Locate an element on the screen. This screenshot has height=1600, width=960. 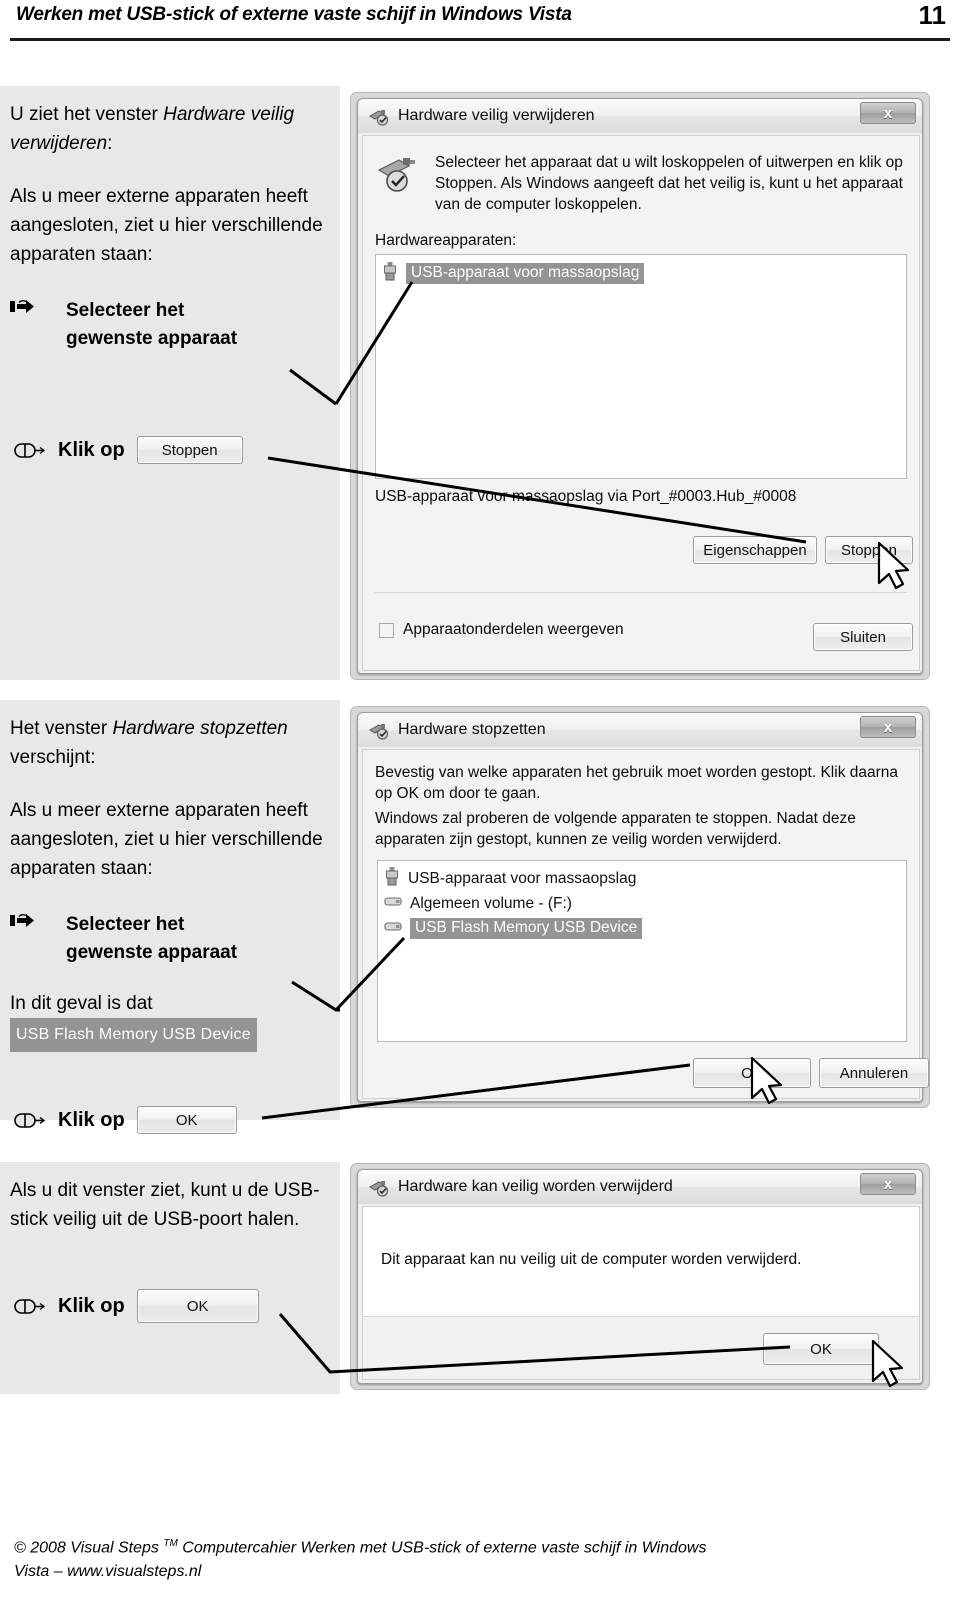
cancel-button: Annuleren is located at coordinates (874, 1073).